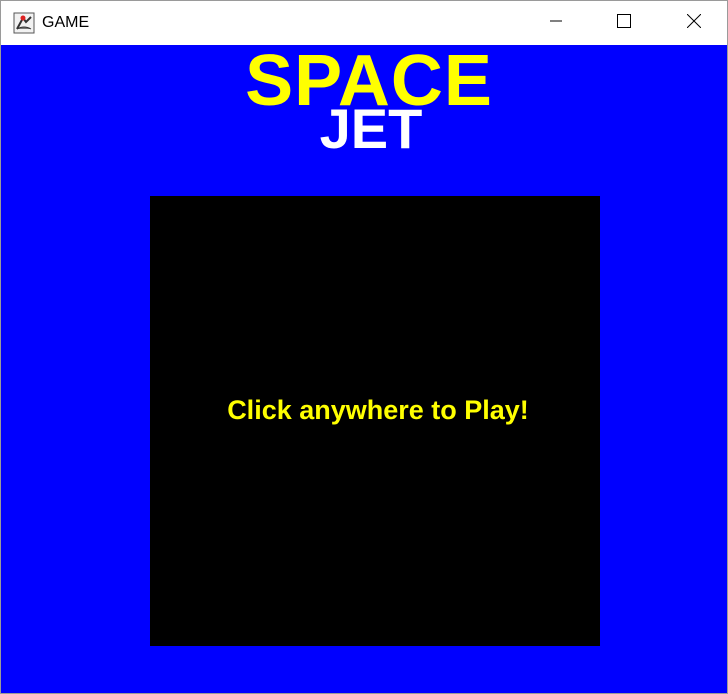  I want to click on maximize-button, so click(624, 23).